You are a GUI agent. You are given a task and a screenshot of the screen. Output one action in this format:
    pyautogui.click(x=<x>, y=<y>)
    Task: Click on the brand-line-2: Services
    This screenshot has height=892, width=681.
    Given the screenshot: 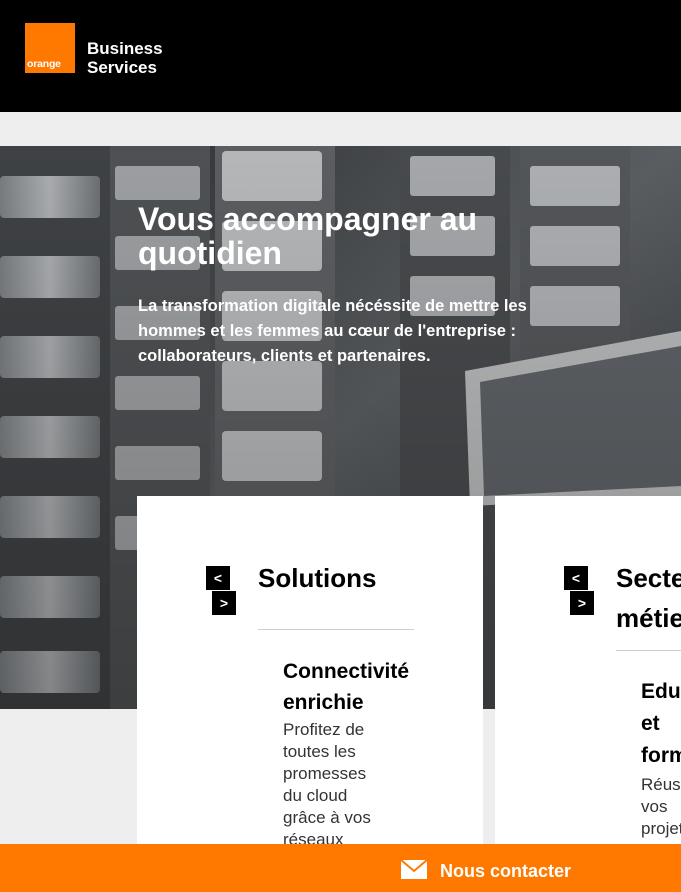 What is the action you would take?
    pyautogui.click(x=122, y=67)
    